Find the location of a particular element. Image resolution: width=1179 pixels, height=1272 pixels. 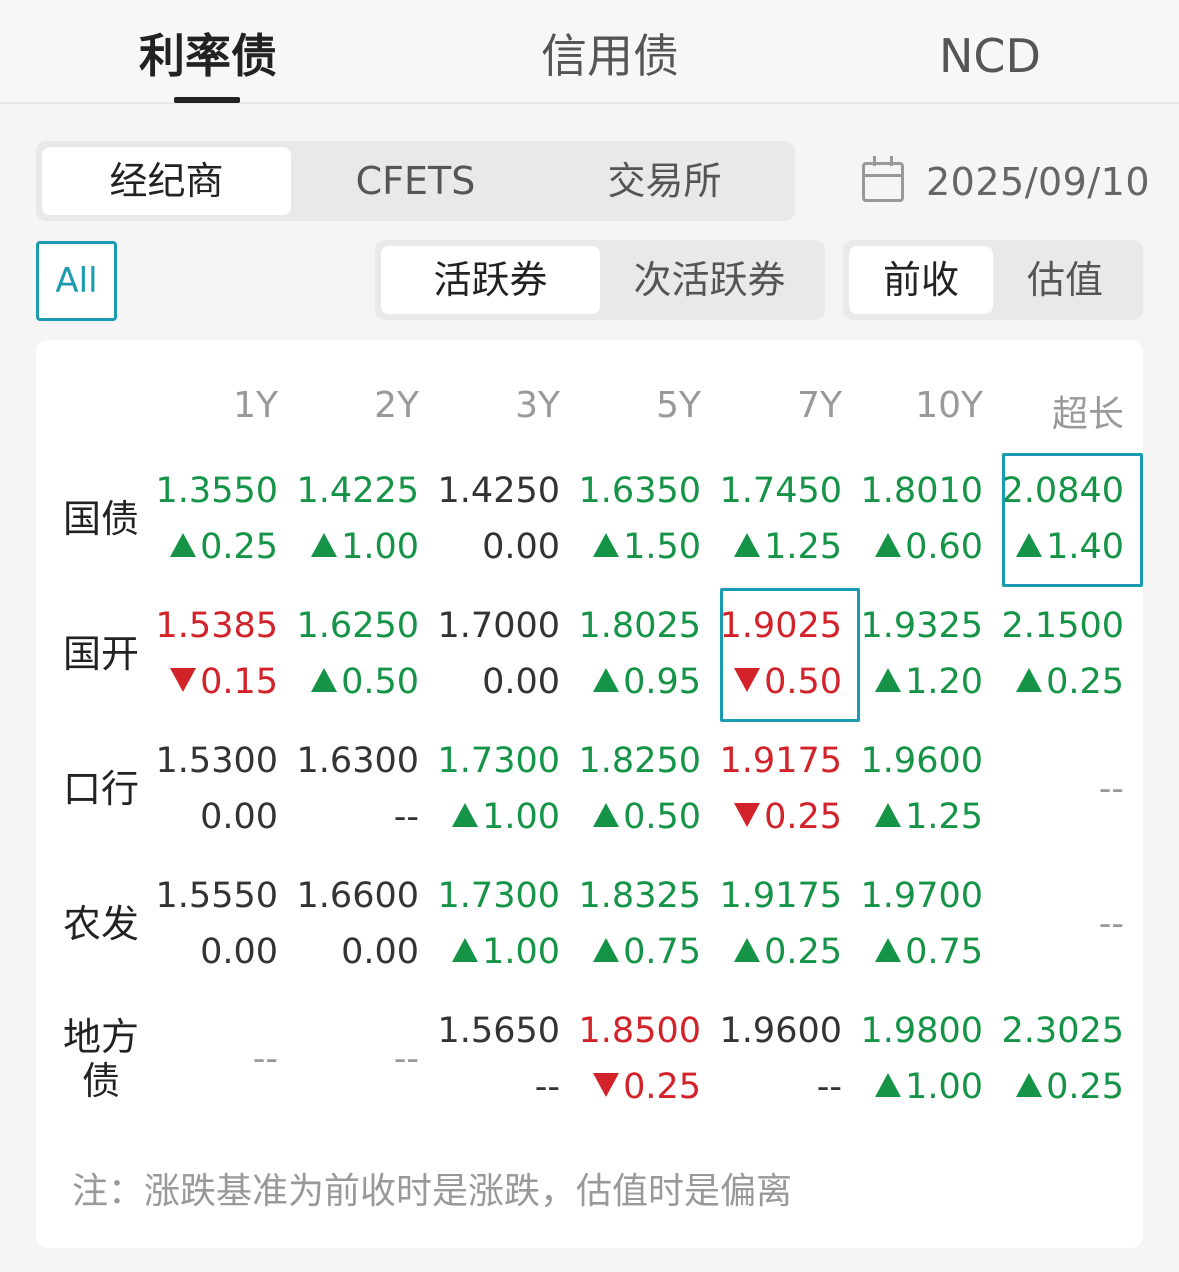

yield-value: 1.8250 is located at coordinates (631, 761).